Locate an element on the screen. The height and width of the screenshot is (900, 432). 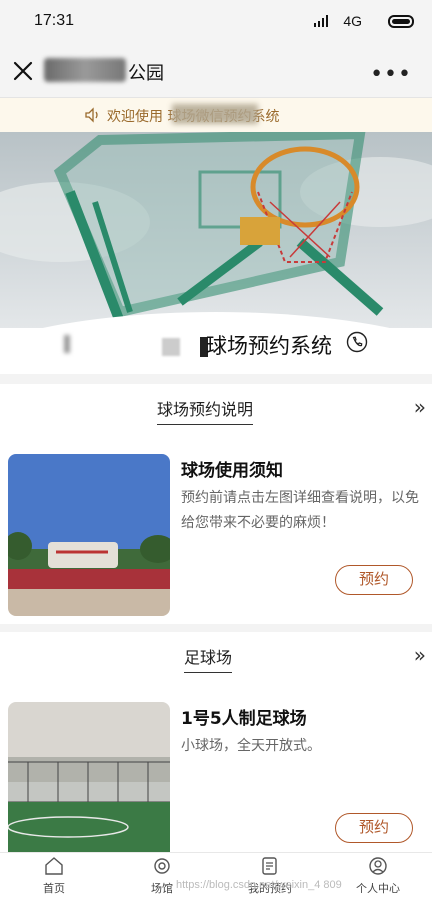
close-icon is located at coordinates (23, 71).